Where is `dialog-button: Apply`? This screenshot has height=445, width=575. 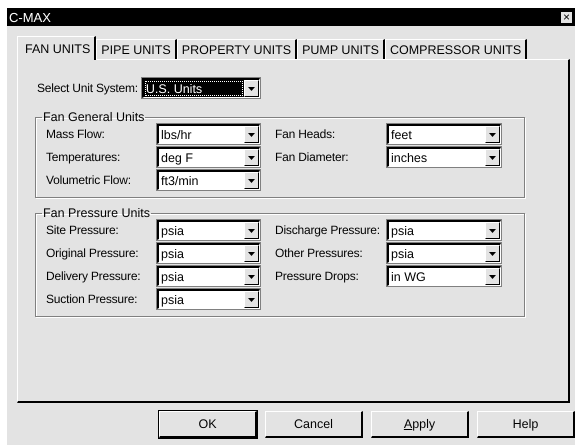 dialog-button: Apply is located at coordinates (420, 424).